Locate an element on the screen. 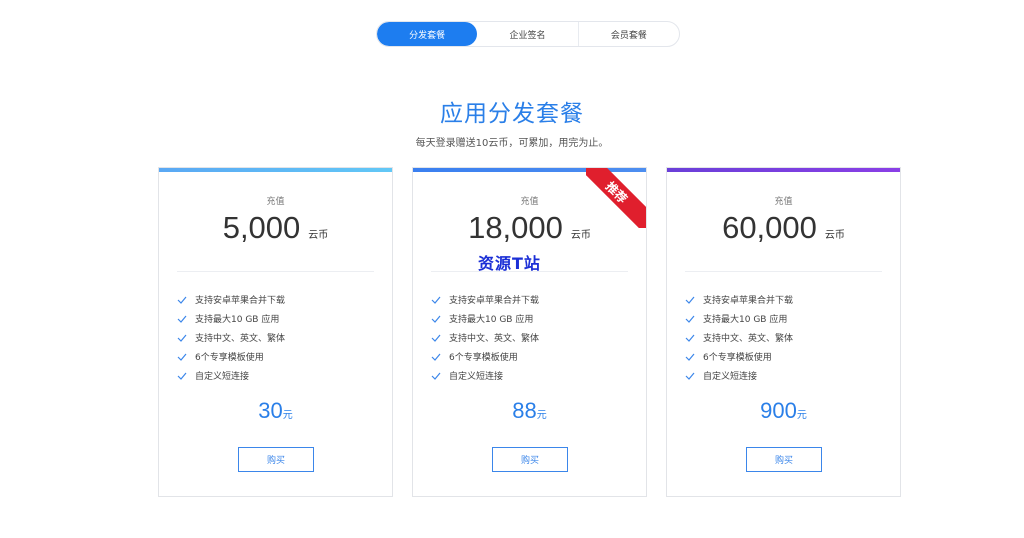  plan-price: 30 is located at coordinates (270, 410).